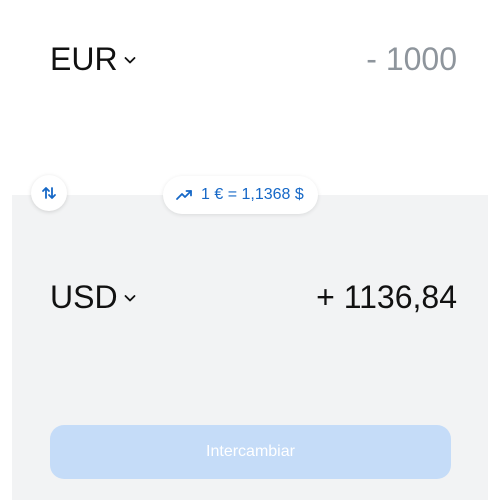 This screenshot has height=500, width=500. I want to click on trending-up-icon, so click(184, 195).